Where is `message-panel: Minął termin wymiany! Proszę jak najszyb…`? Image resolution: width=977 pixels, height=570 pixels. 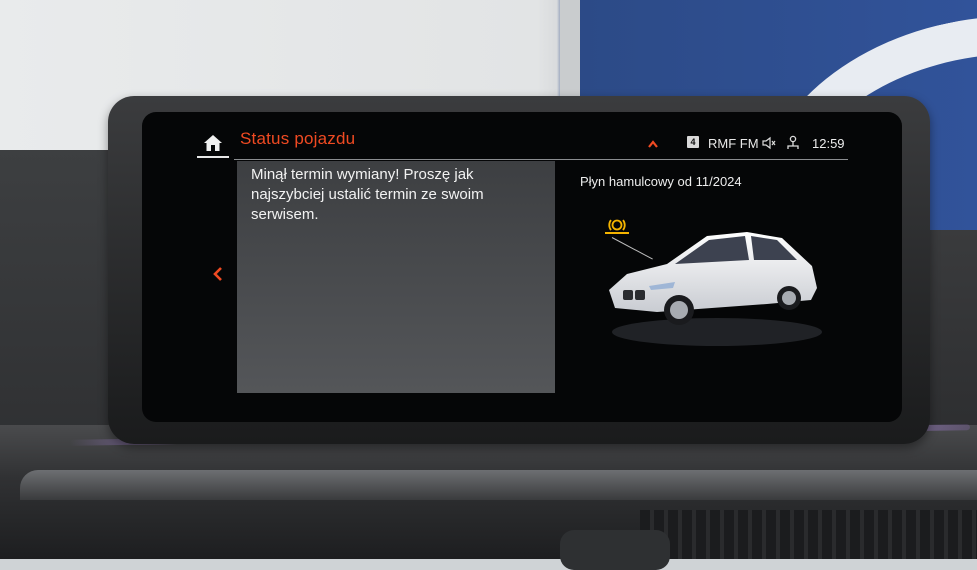
message-panel: Minął termin wymiany! Proszę jak najszyb… is located at coordinates (396, 277).